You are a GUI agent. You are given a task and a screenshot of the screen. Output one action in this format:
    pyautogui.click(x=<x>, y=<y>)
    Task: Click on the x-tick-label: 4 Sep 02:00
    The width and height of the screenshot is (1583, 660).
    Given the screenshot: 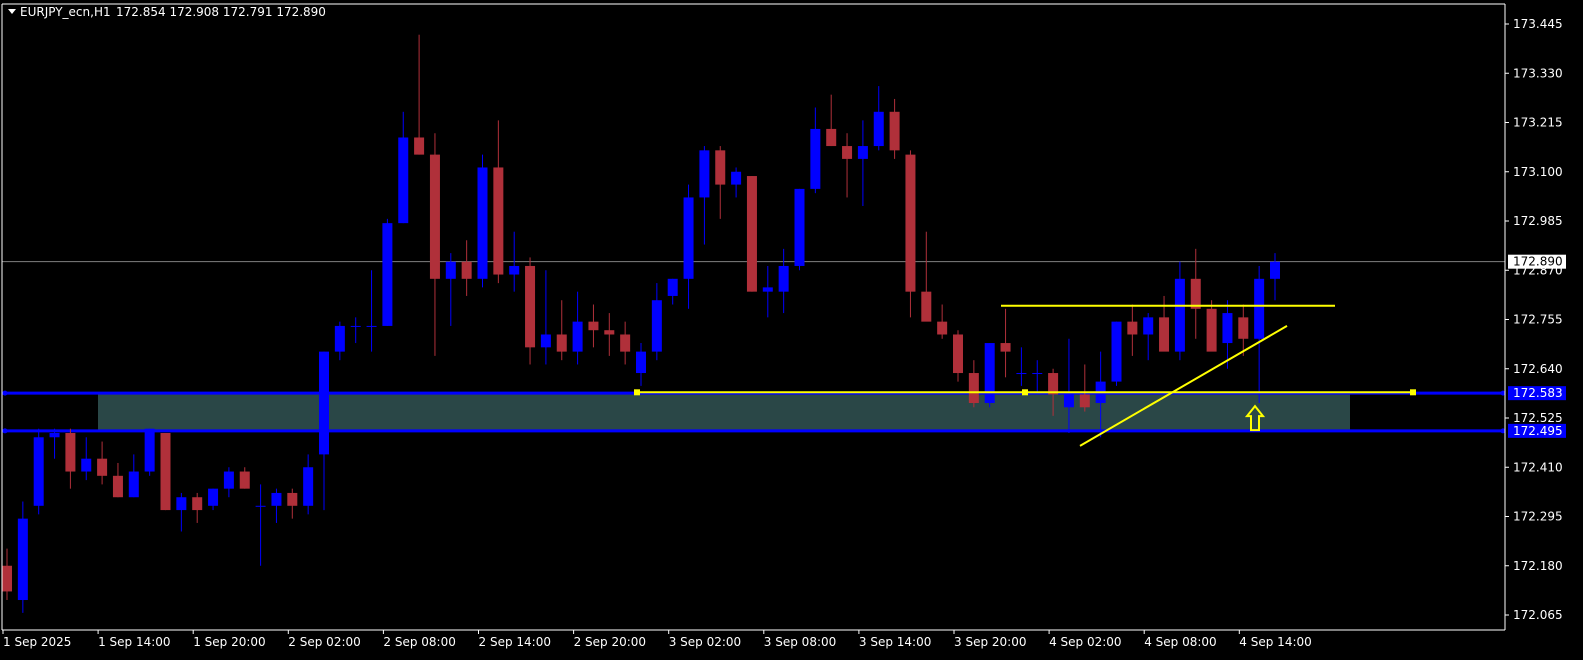 What is the action you would take?
    pyautogui.click(x=1085, y=642)
    